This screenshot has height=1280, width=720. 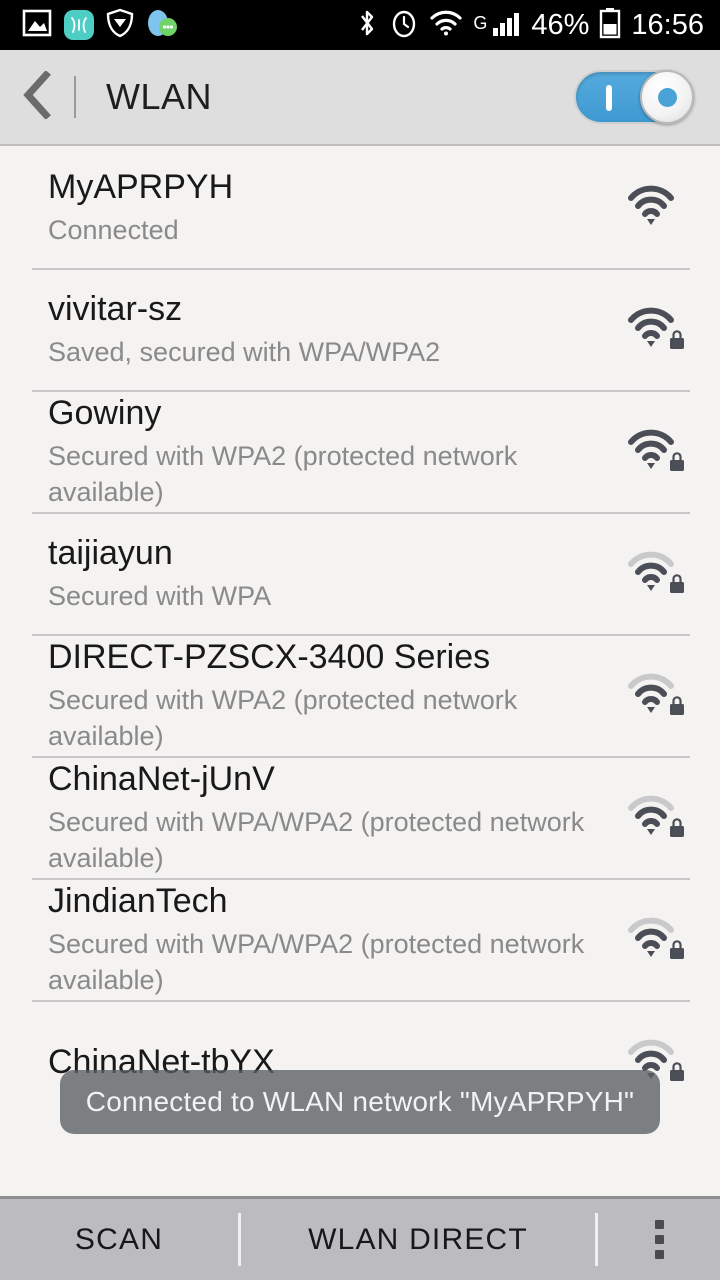 I want to click on network-type-label: G, so click(x=480, y=22).